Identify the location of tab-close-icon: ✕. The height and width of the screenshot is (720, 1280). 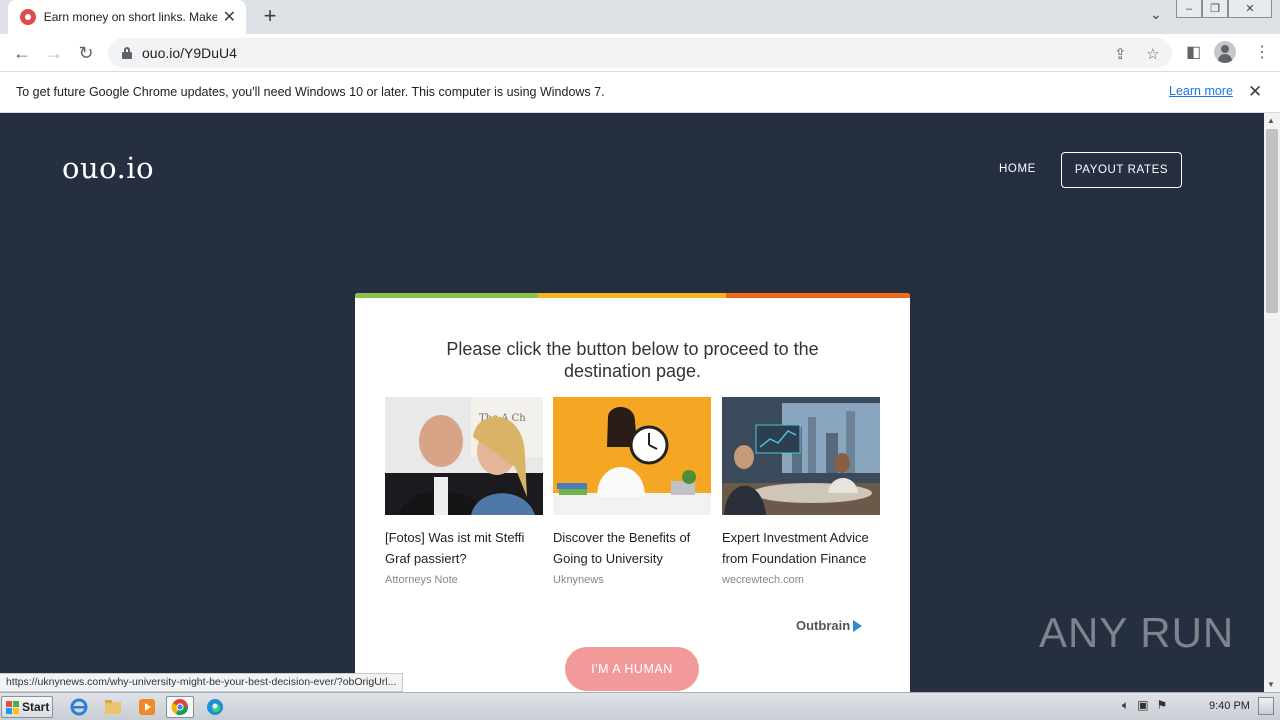
(229, 17).